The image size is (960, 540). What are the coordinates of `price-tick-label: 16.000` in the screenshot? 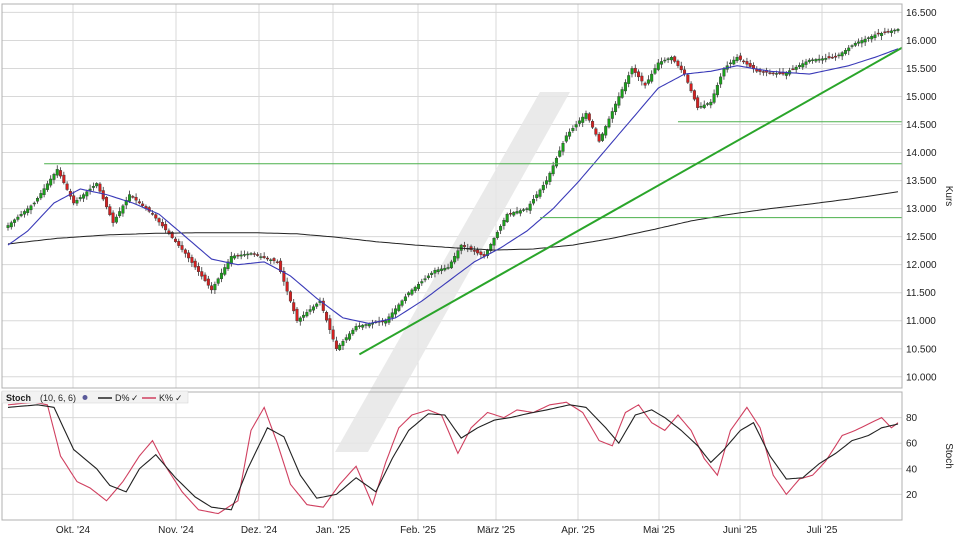 It's located at (921, 41).